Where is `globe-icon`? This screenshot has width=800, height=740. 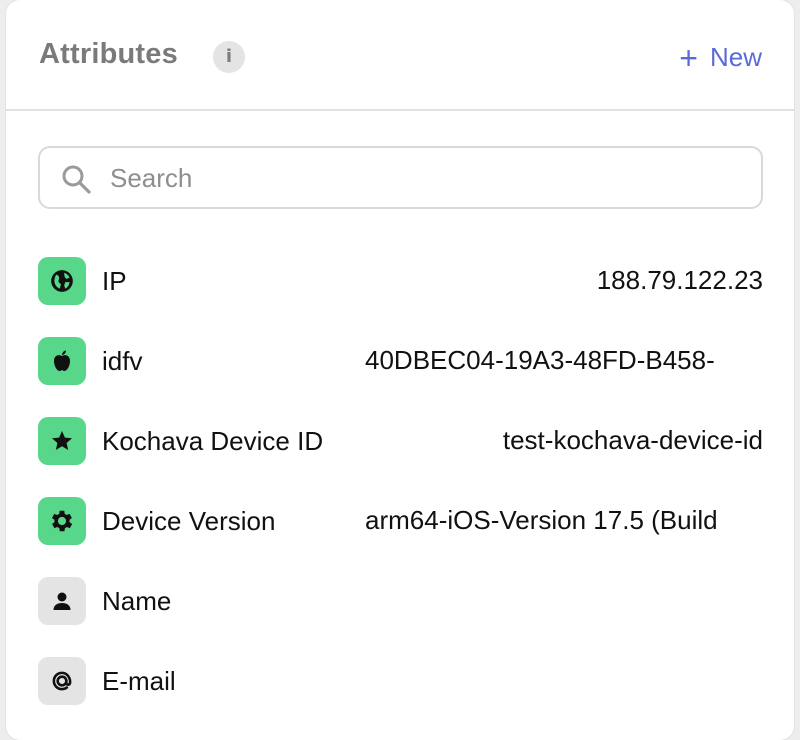 globe-icon is located at coordinates (62, 281).